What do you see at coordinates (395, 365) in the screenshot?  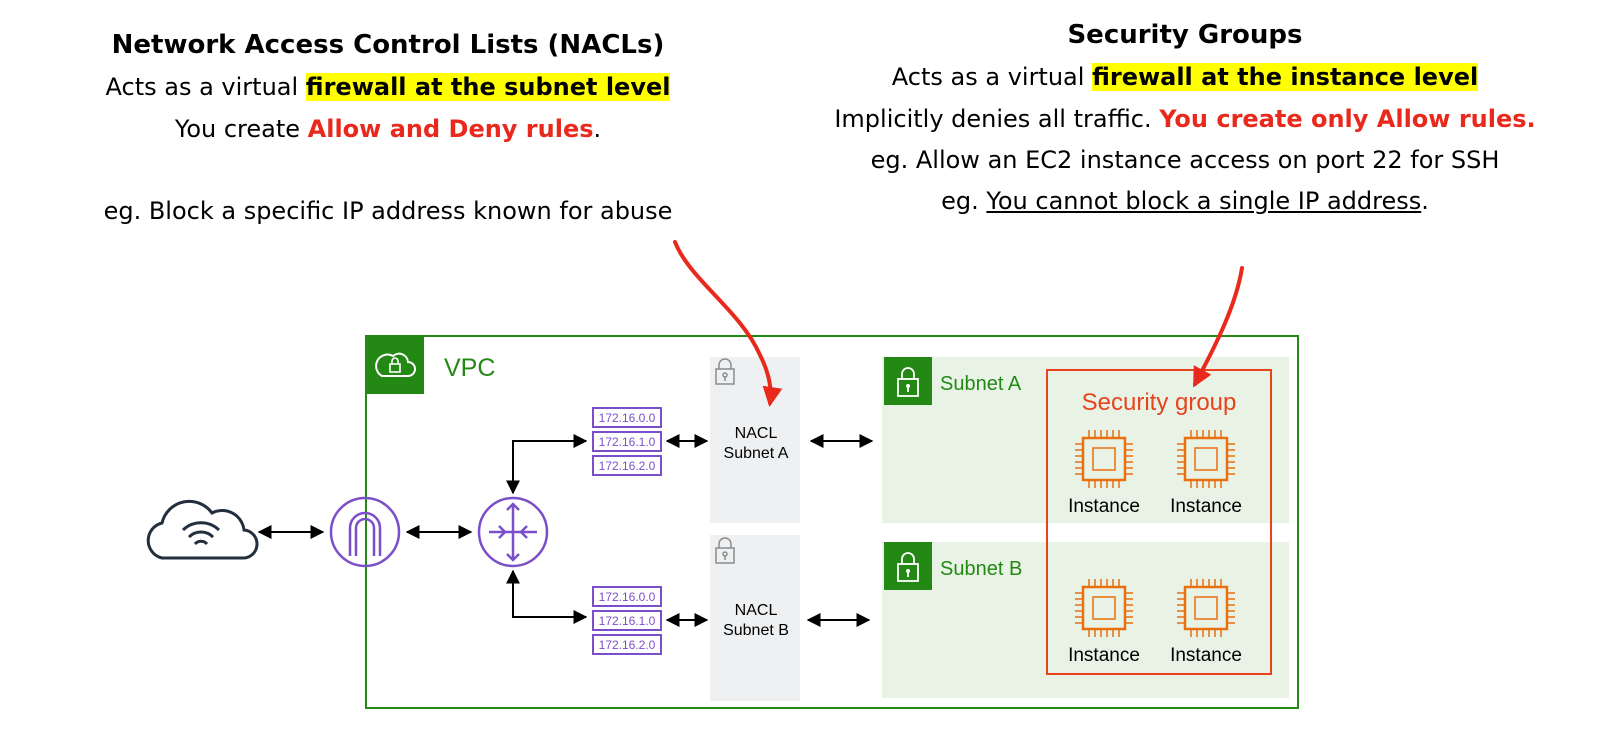 I see `vpc-cloud-lock-icon` at bounding box center [395, 365].